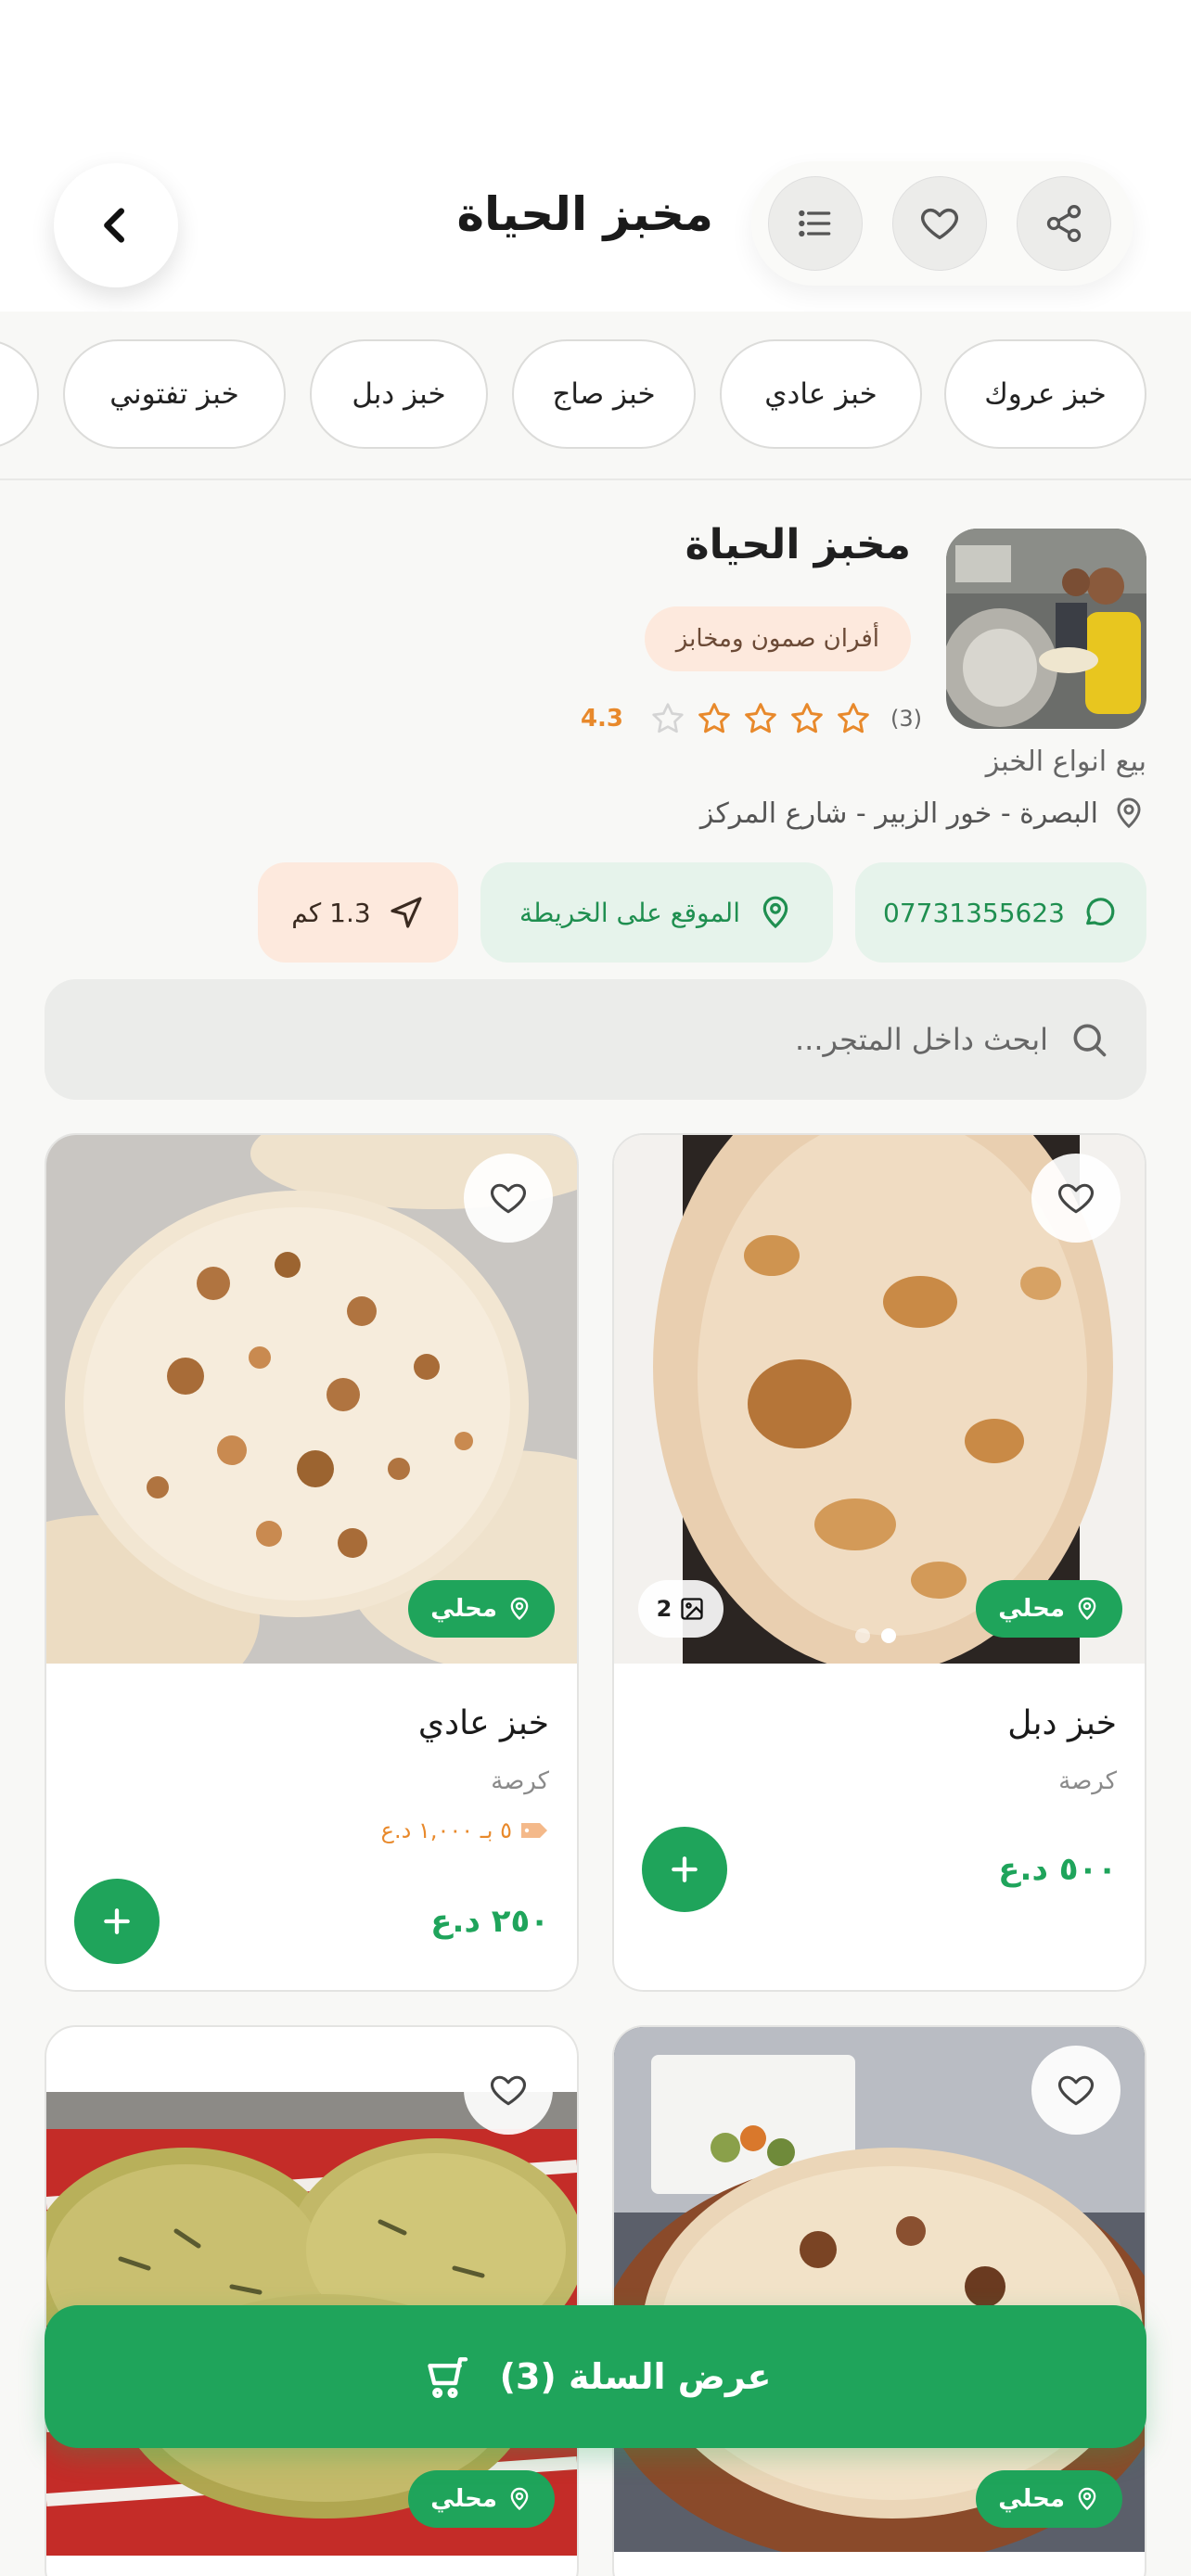  I want to click on favorite-store-button, so click(939, 223).